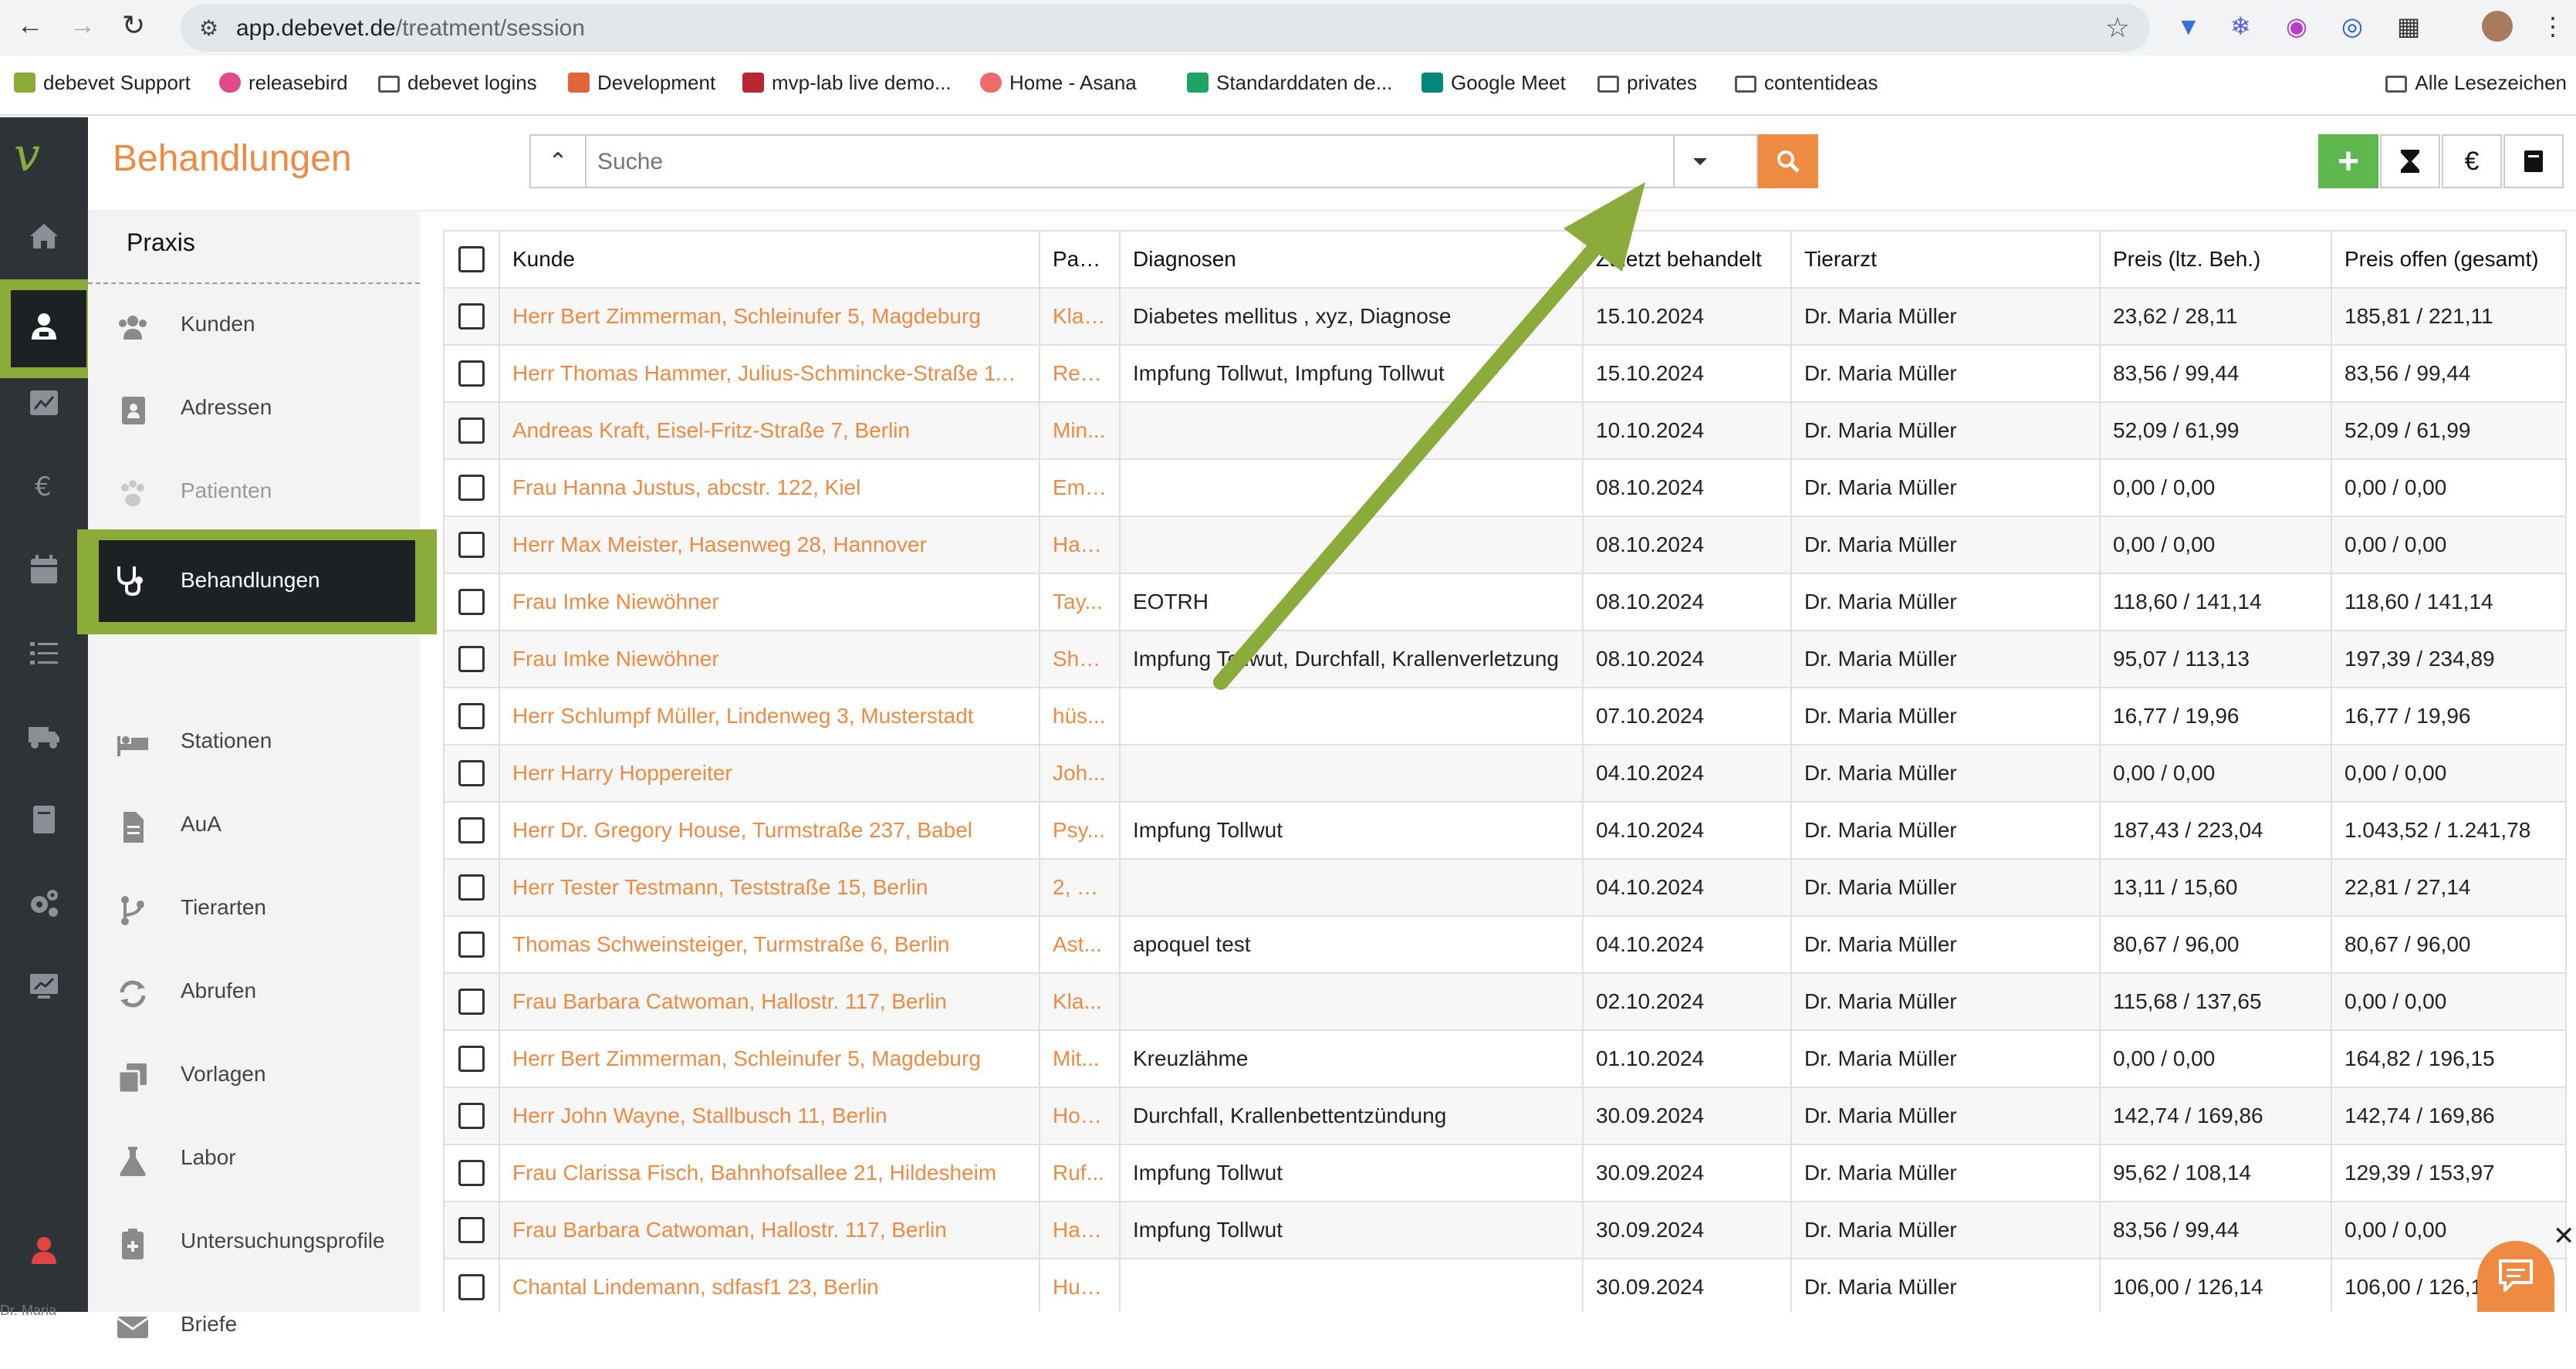  Describe the element at coordinates (2449, 259) in the screenshot. I see `column-header: Preis offen (gesamt)` at that location.